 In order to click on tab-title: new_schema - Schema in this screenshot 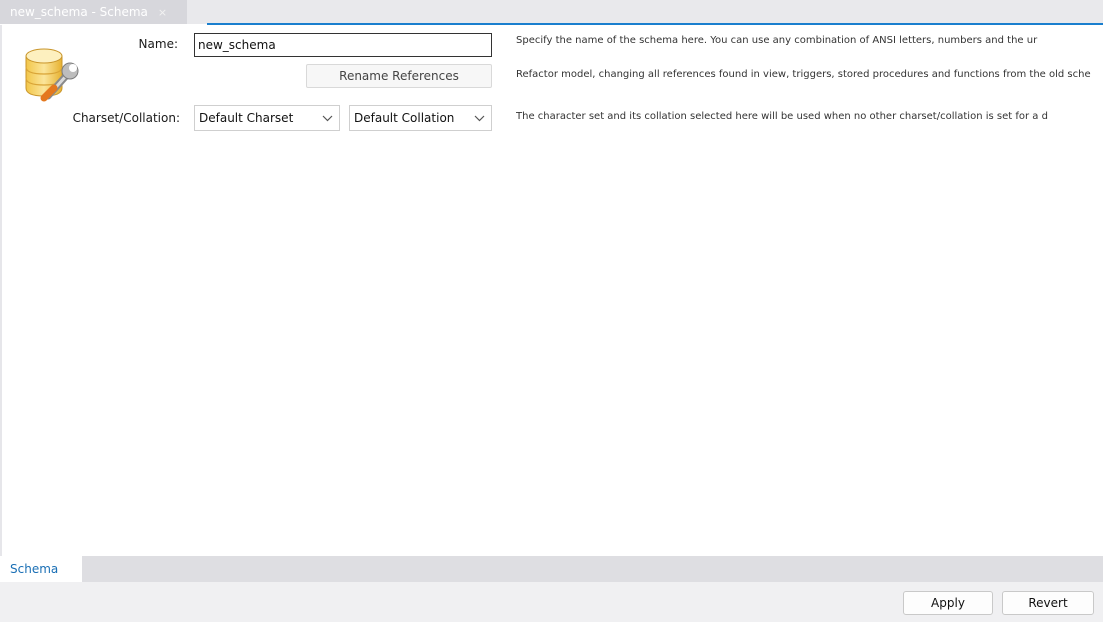, I will do `click(79, 12)`.